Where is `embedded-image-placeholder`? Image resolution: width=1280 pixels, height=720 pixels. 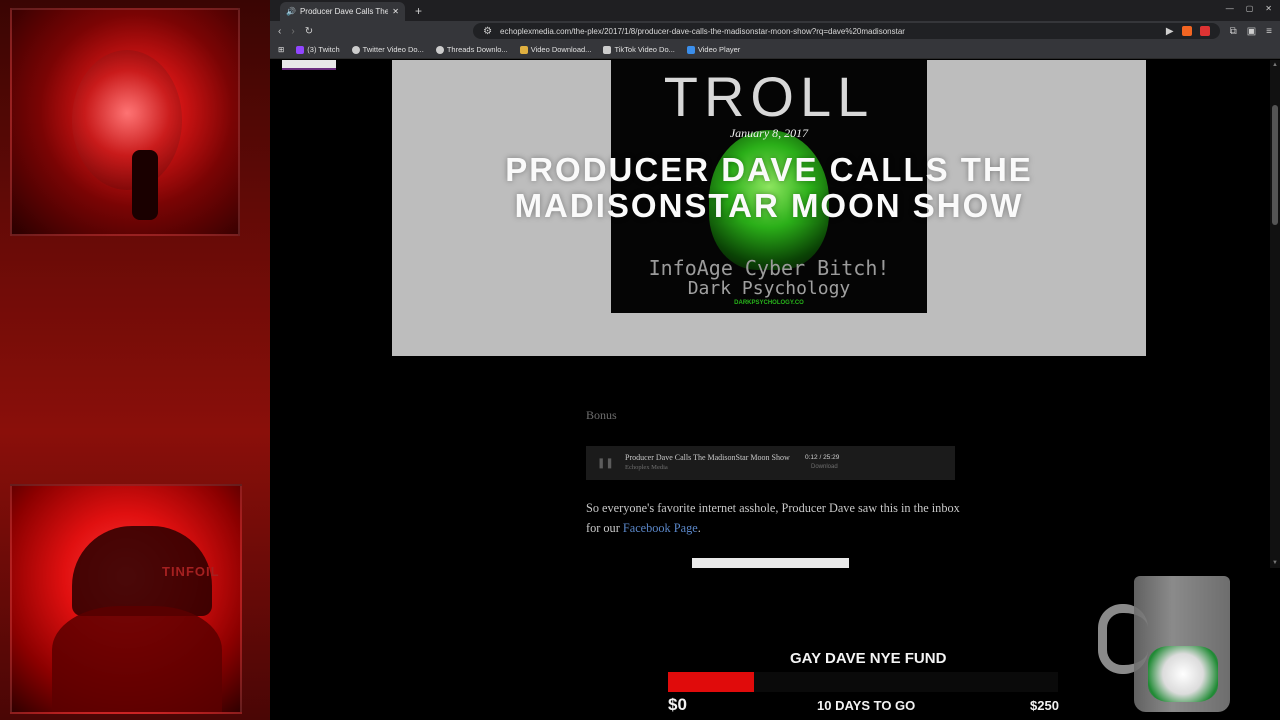 embedded-image-placeholder is located at coordinates (770, 563).